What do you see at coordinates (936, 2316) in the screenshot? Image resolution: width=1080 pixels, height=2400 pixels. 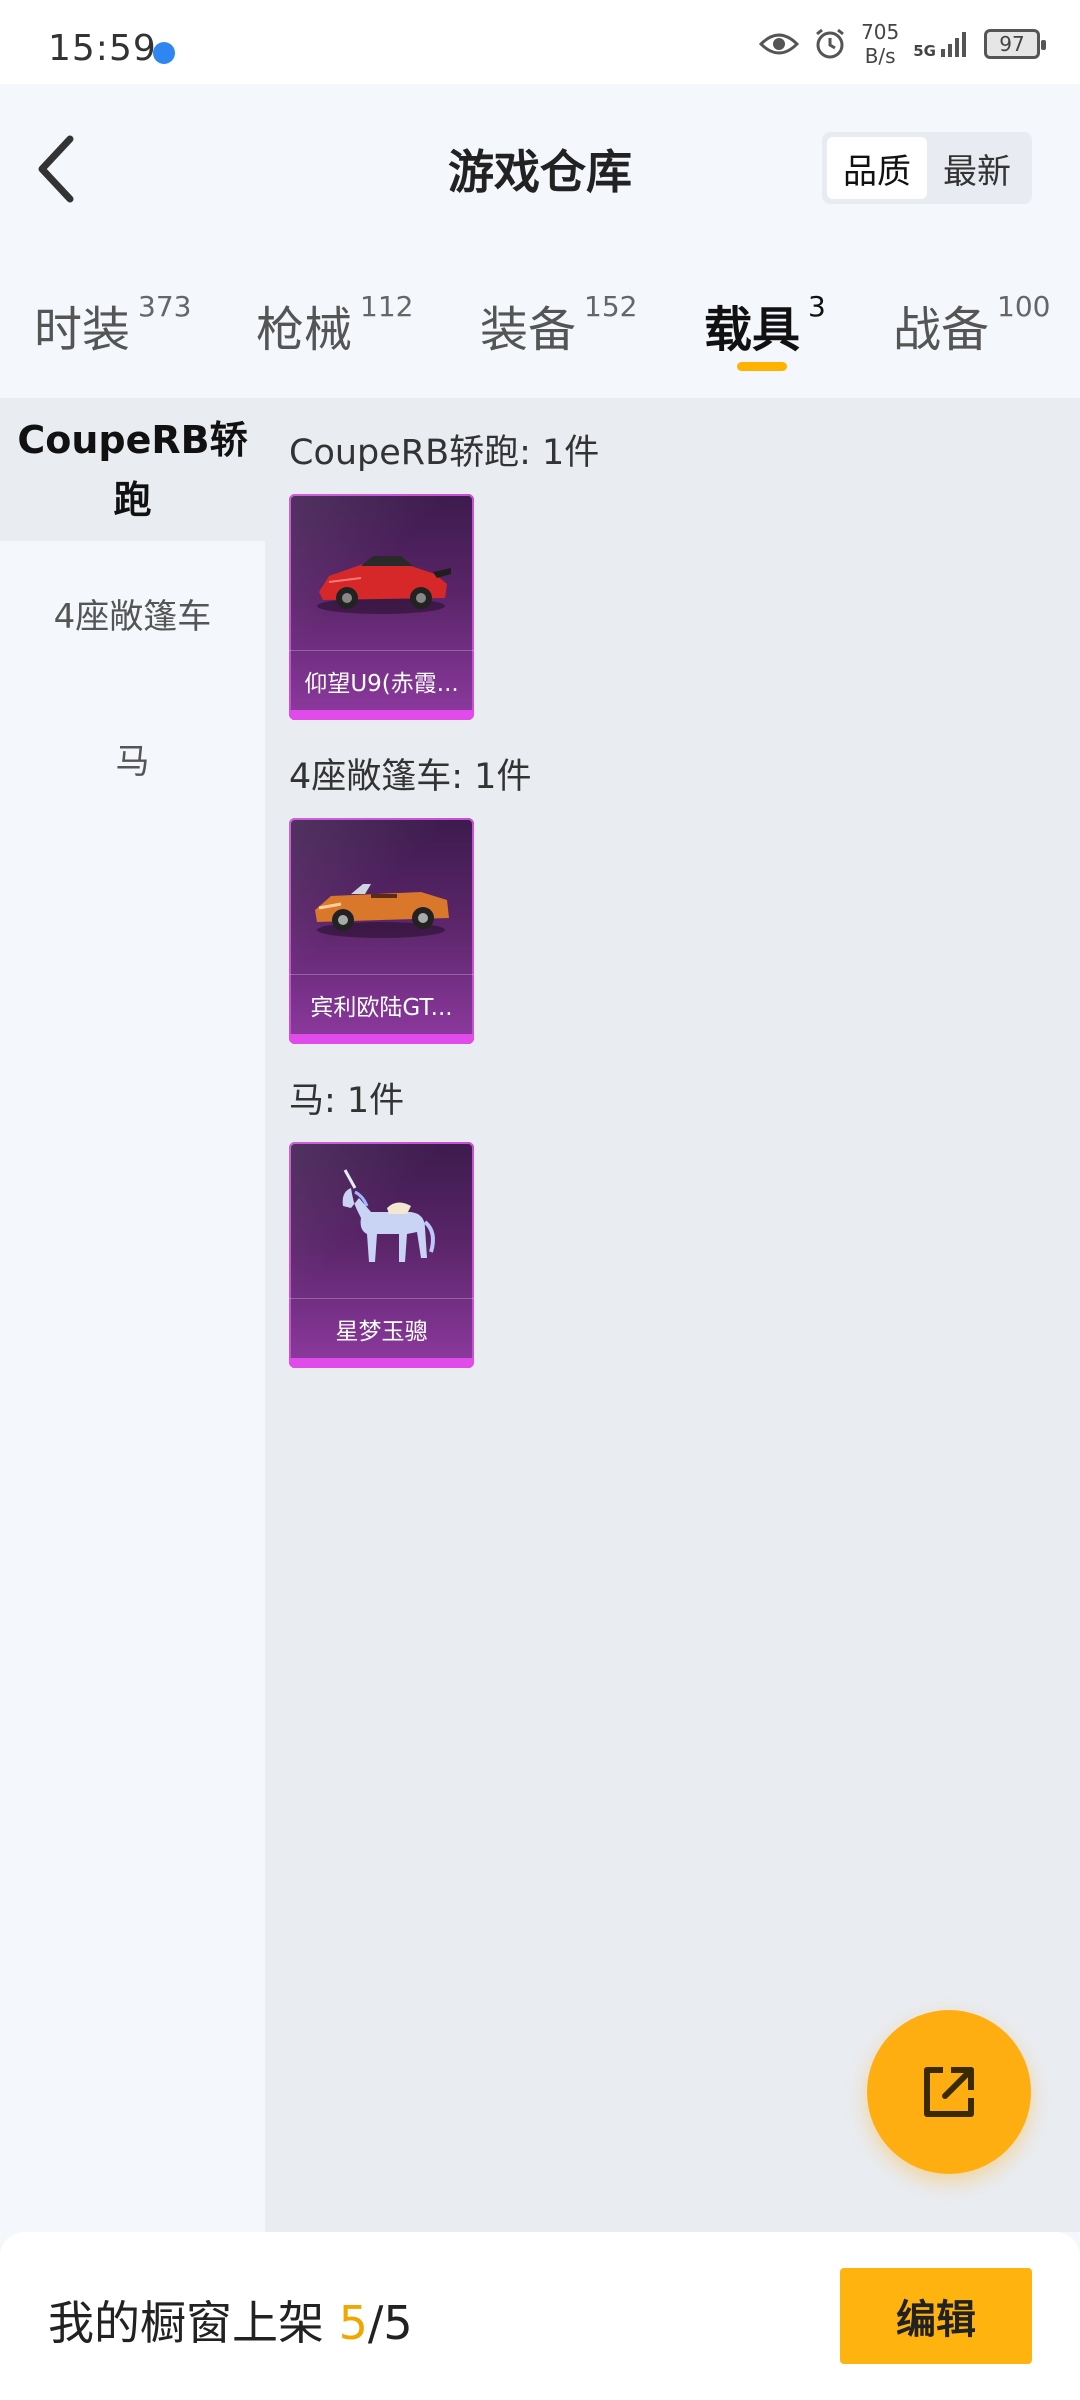 I see `edit-button: 编辑` at bounding box center [936, 2316].